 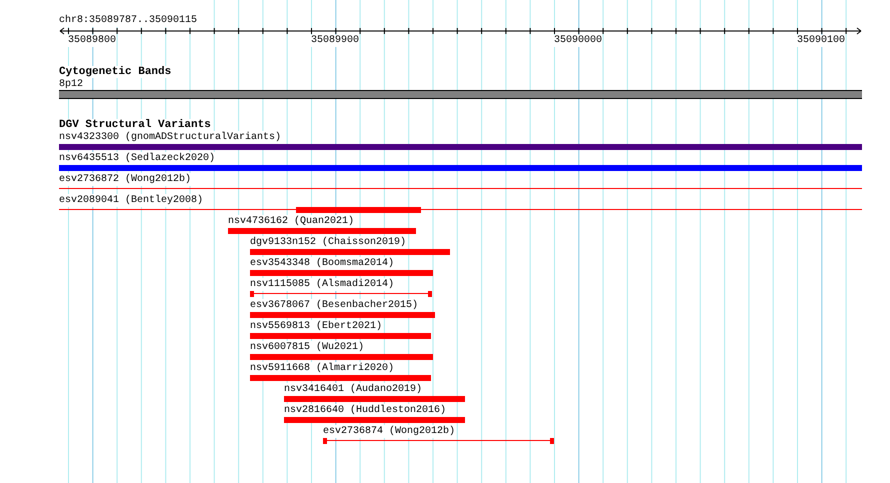 I want to click on track-title: Cytogenetic Bands, so click(x=115, y=72).